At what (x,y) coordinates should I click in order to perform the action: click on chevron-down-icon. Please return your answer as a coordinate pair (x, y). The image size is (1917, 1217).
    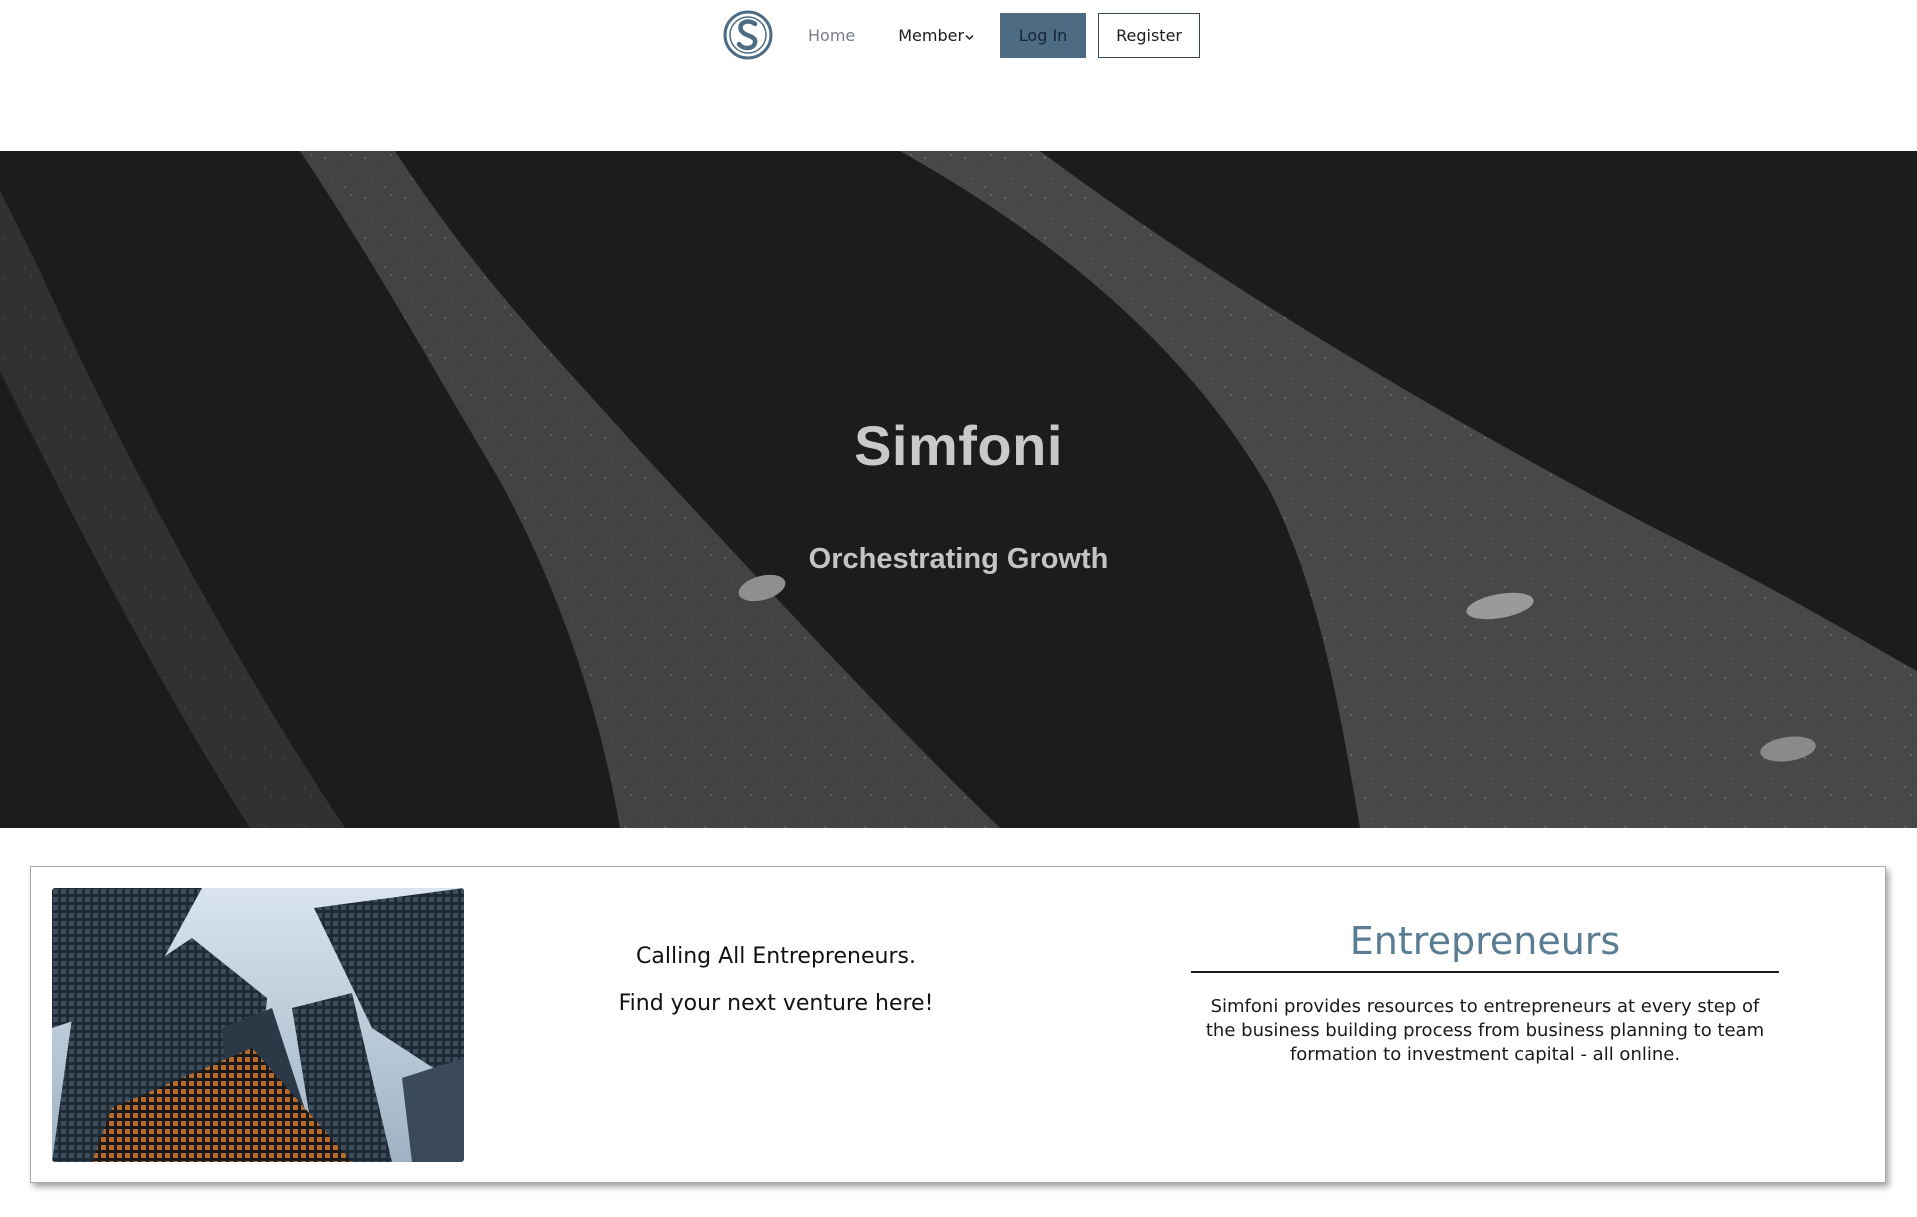
    Looking at the image, I should click on (969, 35).